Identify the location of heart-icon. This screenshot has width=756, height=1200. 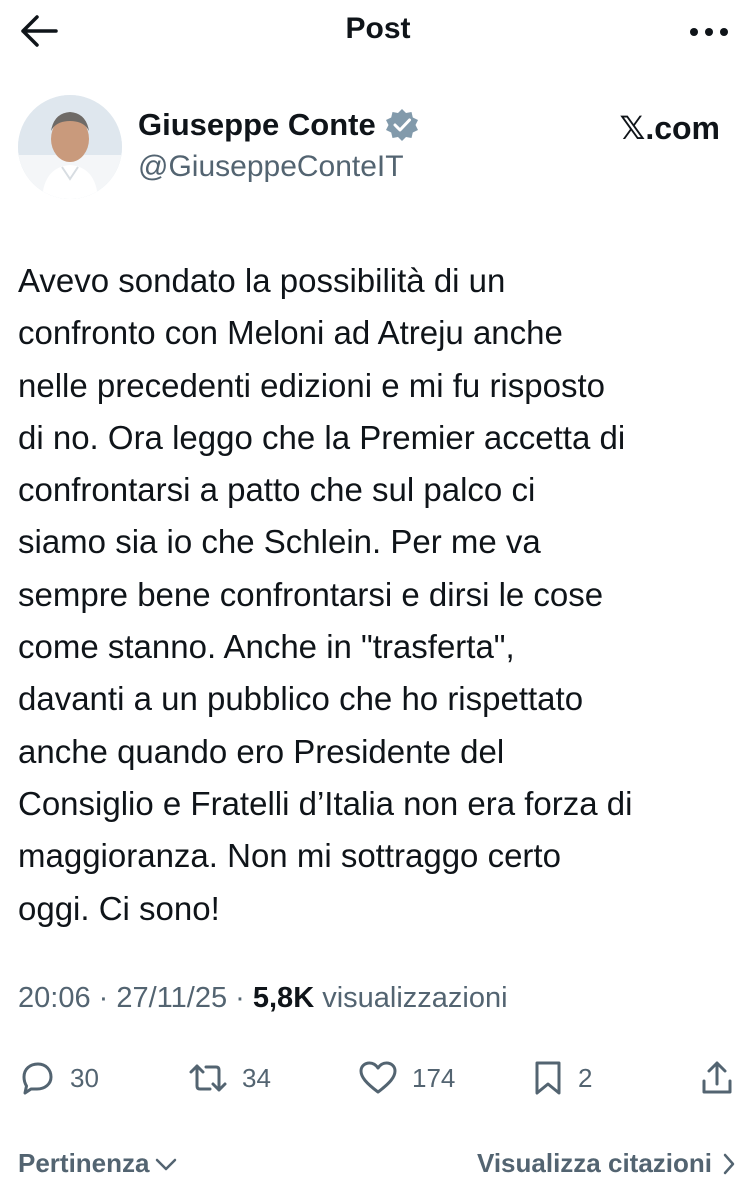
(378, 1077).